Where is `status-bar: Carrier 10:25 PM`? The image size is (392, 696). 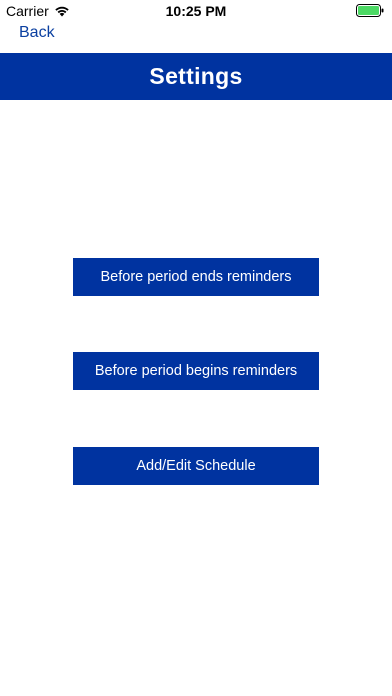
status-bar: Carrier 10:25 PM is located at coordinates (196, 11).